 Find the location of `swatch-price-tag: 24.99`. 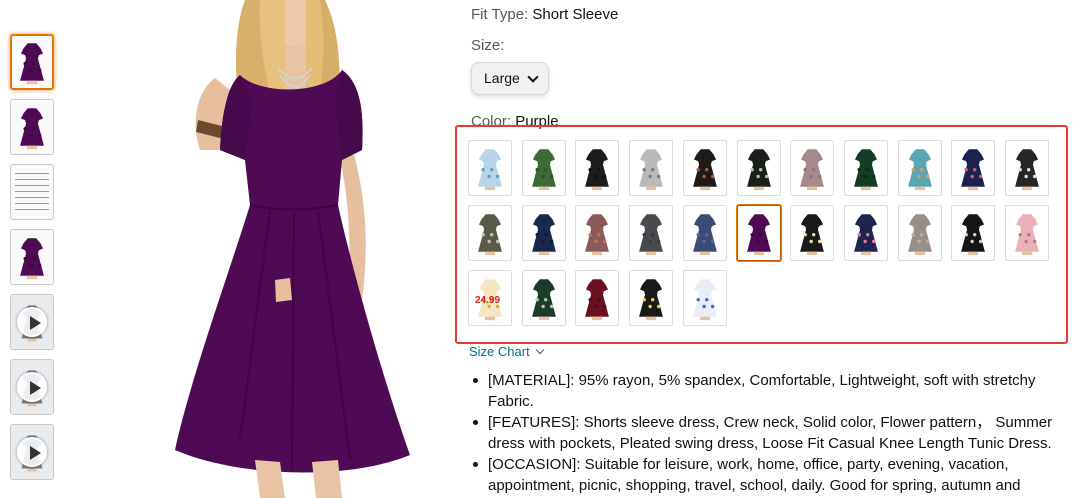

swatch-price-tag: 24.99 is located at coordinates (488, 300).